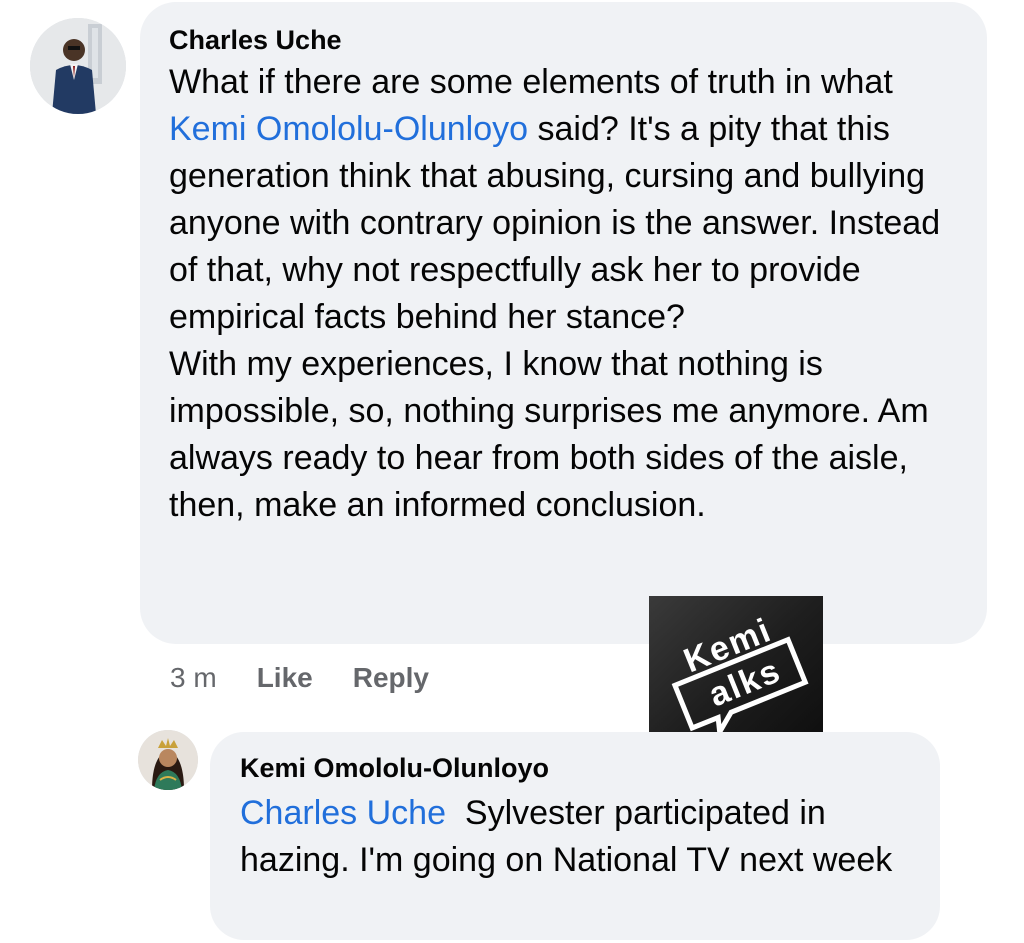 The image size is (1024, 943). Describe the element at coordinates (348, 129) in the screenshot. I see `mention-link: Kemi Omololu-Olunloyo` at that location.